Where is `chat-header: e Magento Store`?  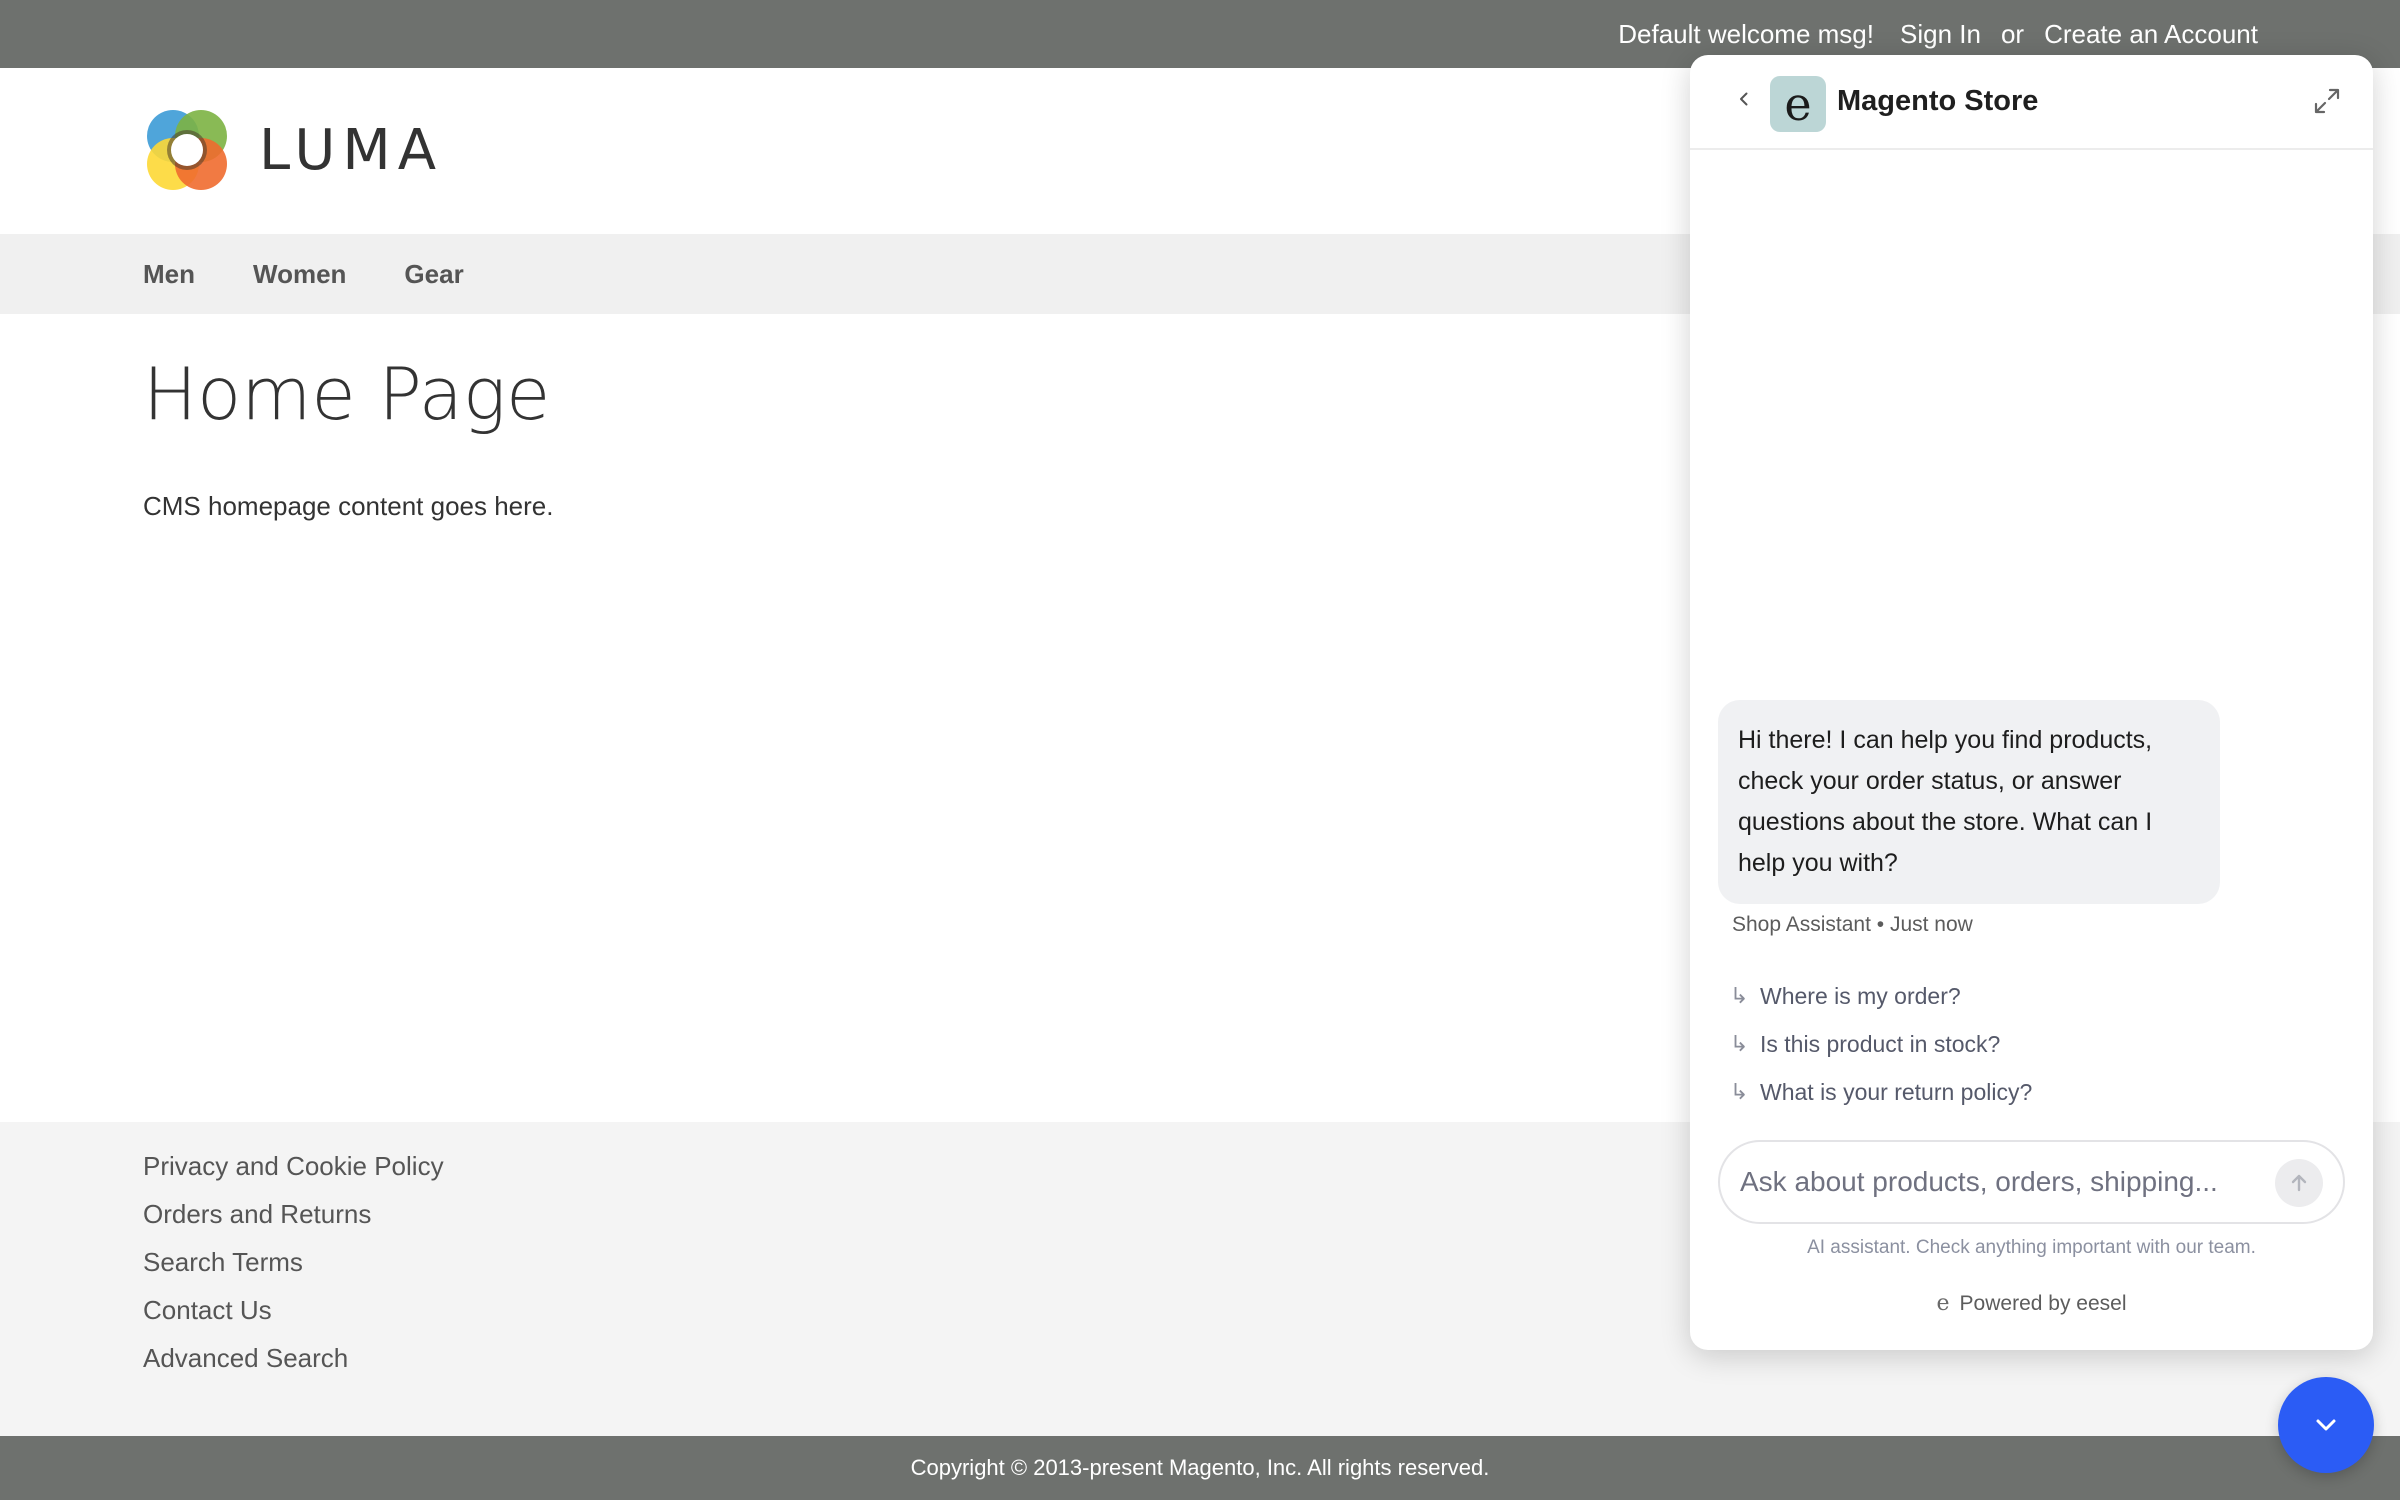 chat-header: e Magento Store is located at coordinates (2031, 102).